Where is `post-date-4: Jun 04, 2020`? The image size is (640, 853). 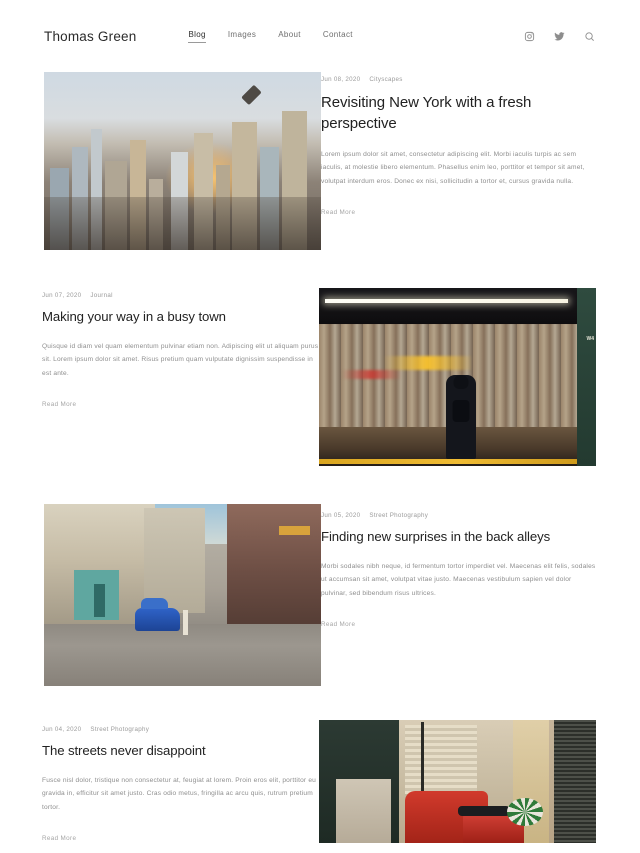 post-date-4: Jun 04, 2020 is located at coordinates (62, 729).